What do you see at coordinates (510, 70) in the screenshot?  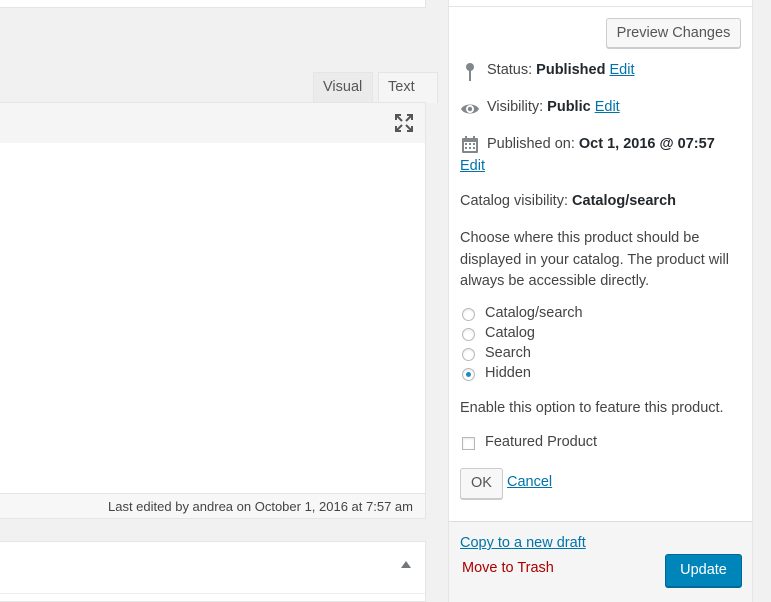 I see `status-label: Status:` at bounding box center [510, 70].